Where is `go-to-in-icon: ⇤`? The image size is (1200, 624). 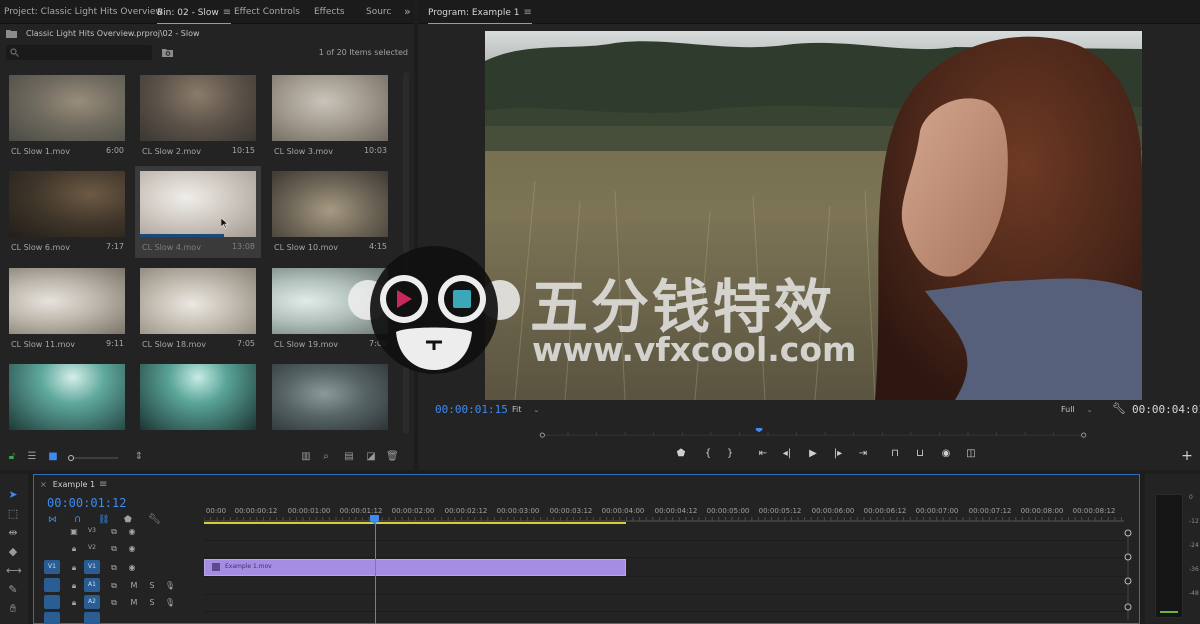
go-to-in-icon: ⇤ is located at coordinates (763, 456).